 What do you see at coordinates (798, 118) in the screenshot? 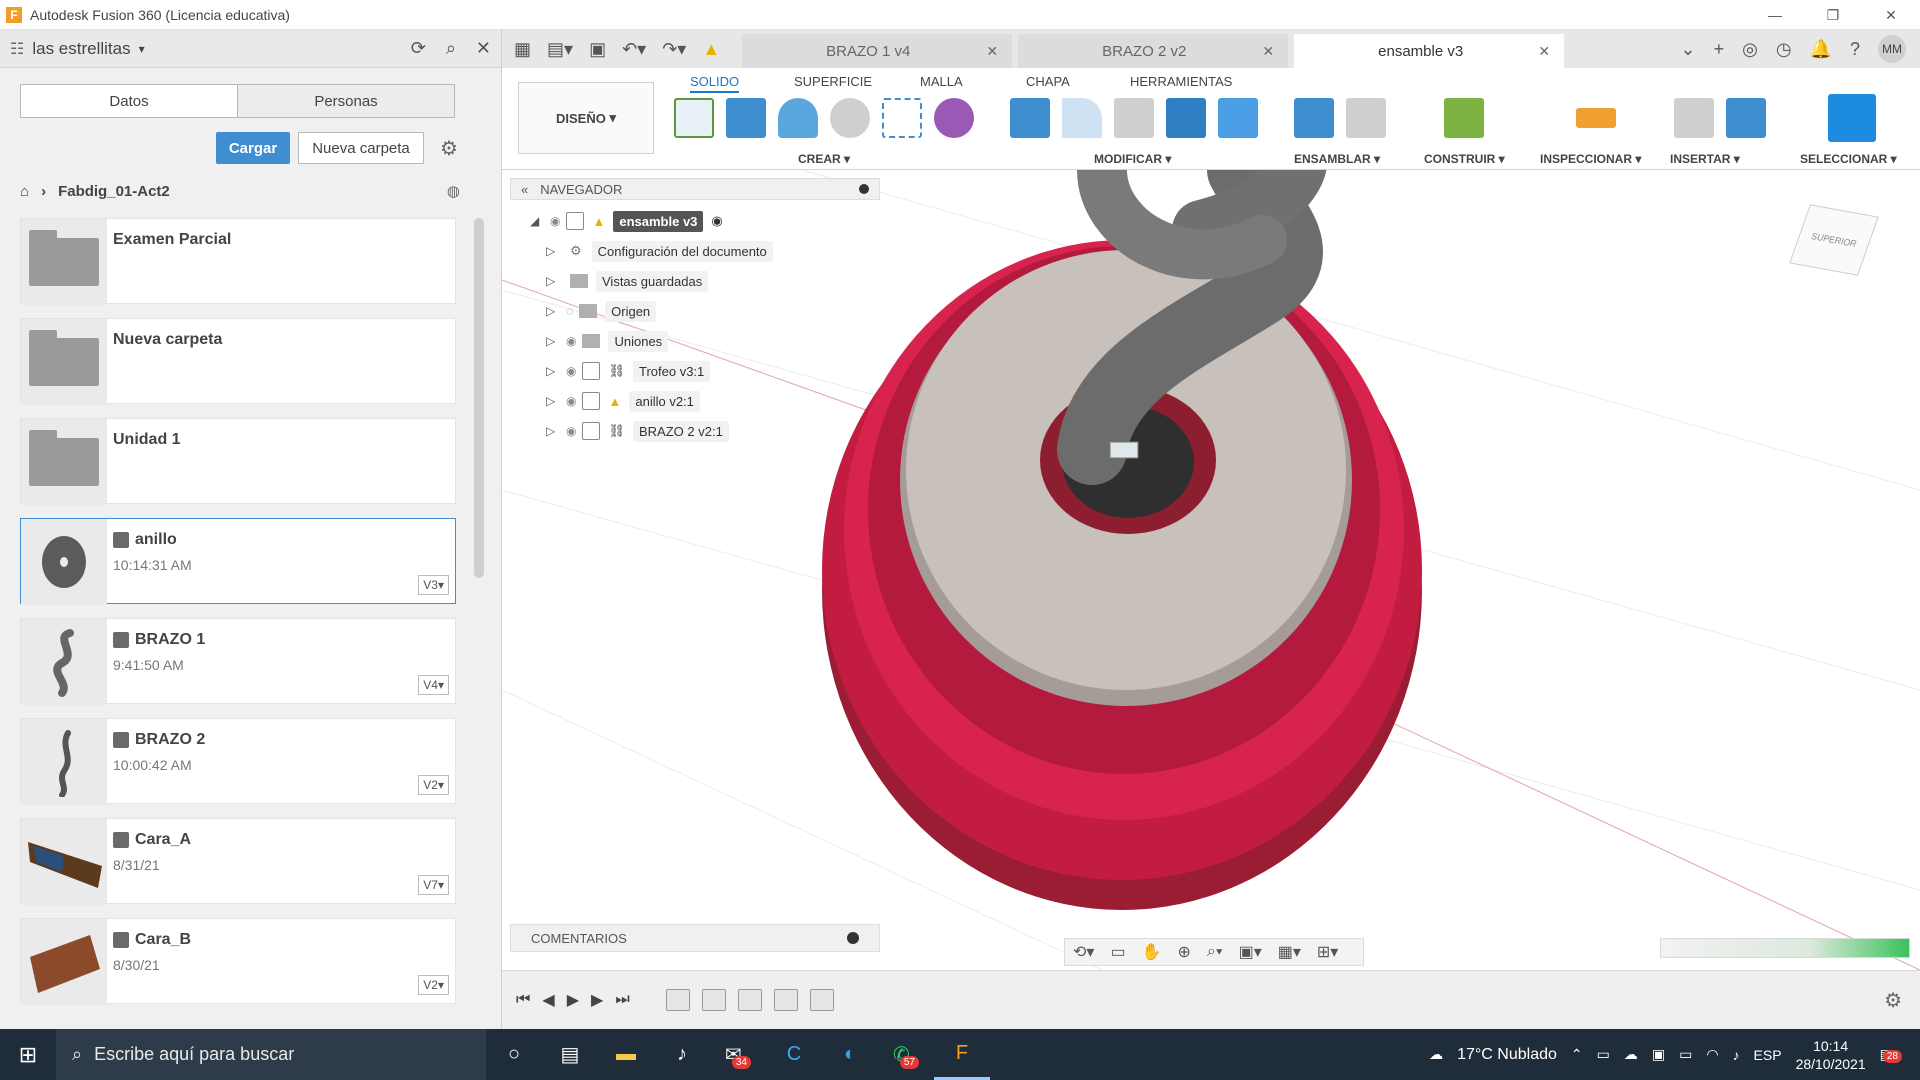
I see `revolve-icon` at bounding box center [798, 118].